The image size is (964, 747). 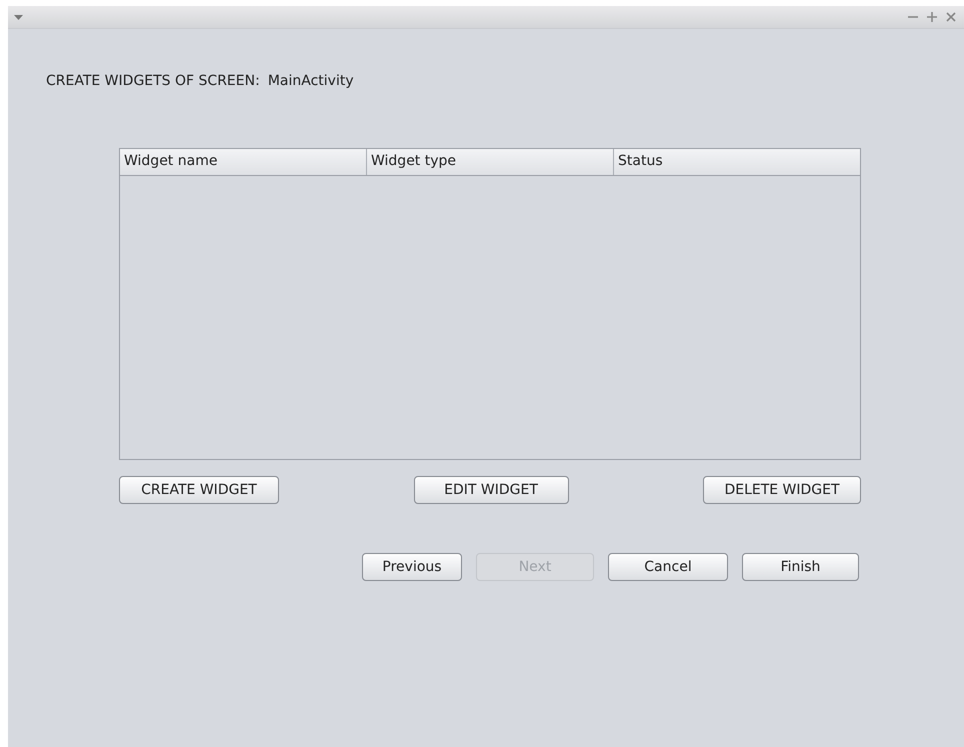 I want to click on column-header: Widget name, so click(x=243, y=162).